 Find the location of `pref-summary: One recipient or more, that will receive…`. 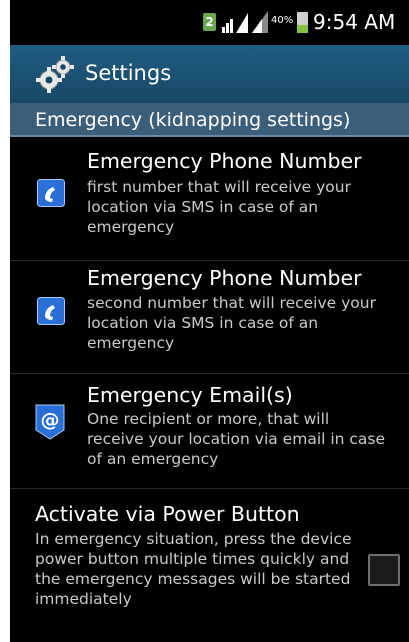

pref-summary: One recipient or more, that will receive… is located at coordinates (236, 439).